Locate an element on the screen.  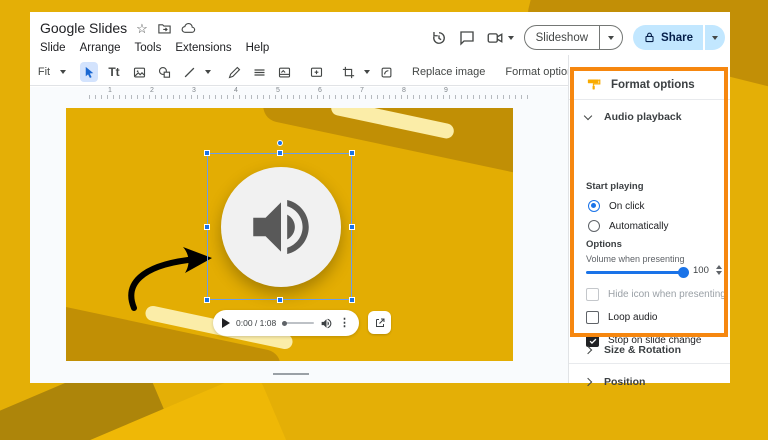
panel-title: Format options is located at coordinates (653, 84).